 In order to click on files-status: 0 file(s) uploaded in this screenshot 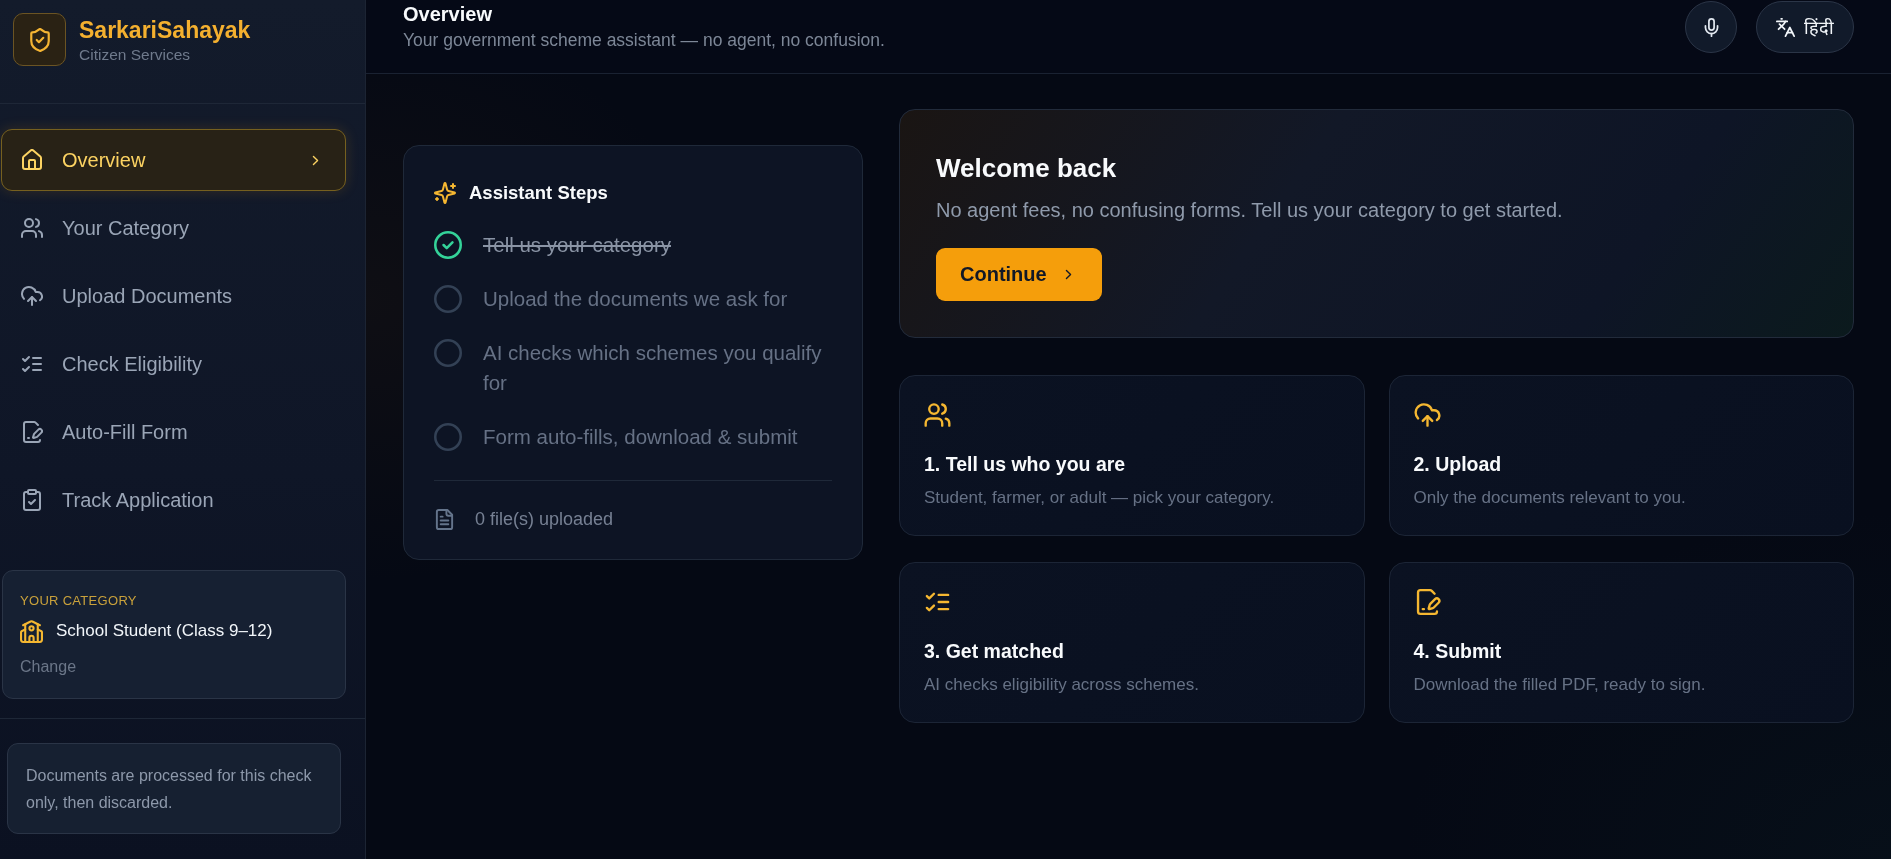, I will do `click(544, 519)`.